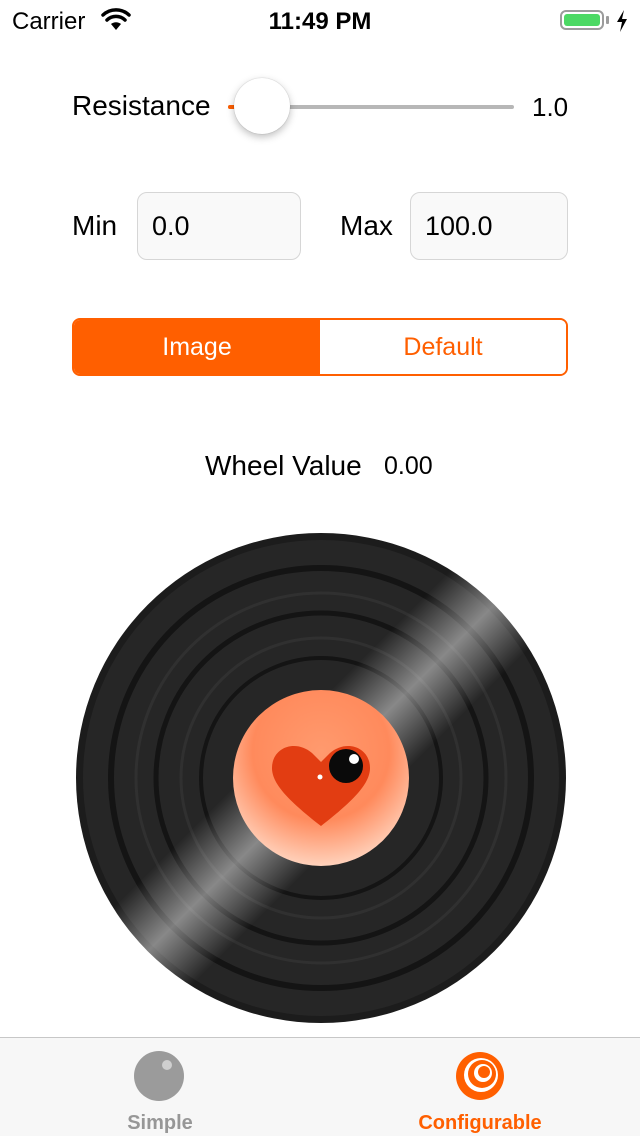  What do you see at coordinates (550, 107) in the screenshot?
I see `resistance-value: 1.0` at bounding box center [550, 107].